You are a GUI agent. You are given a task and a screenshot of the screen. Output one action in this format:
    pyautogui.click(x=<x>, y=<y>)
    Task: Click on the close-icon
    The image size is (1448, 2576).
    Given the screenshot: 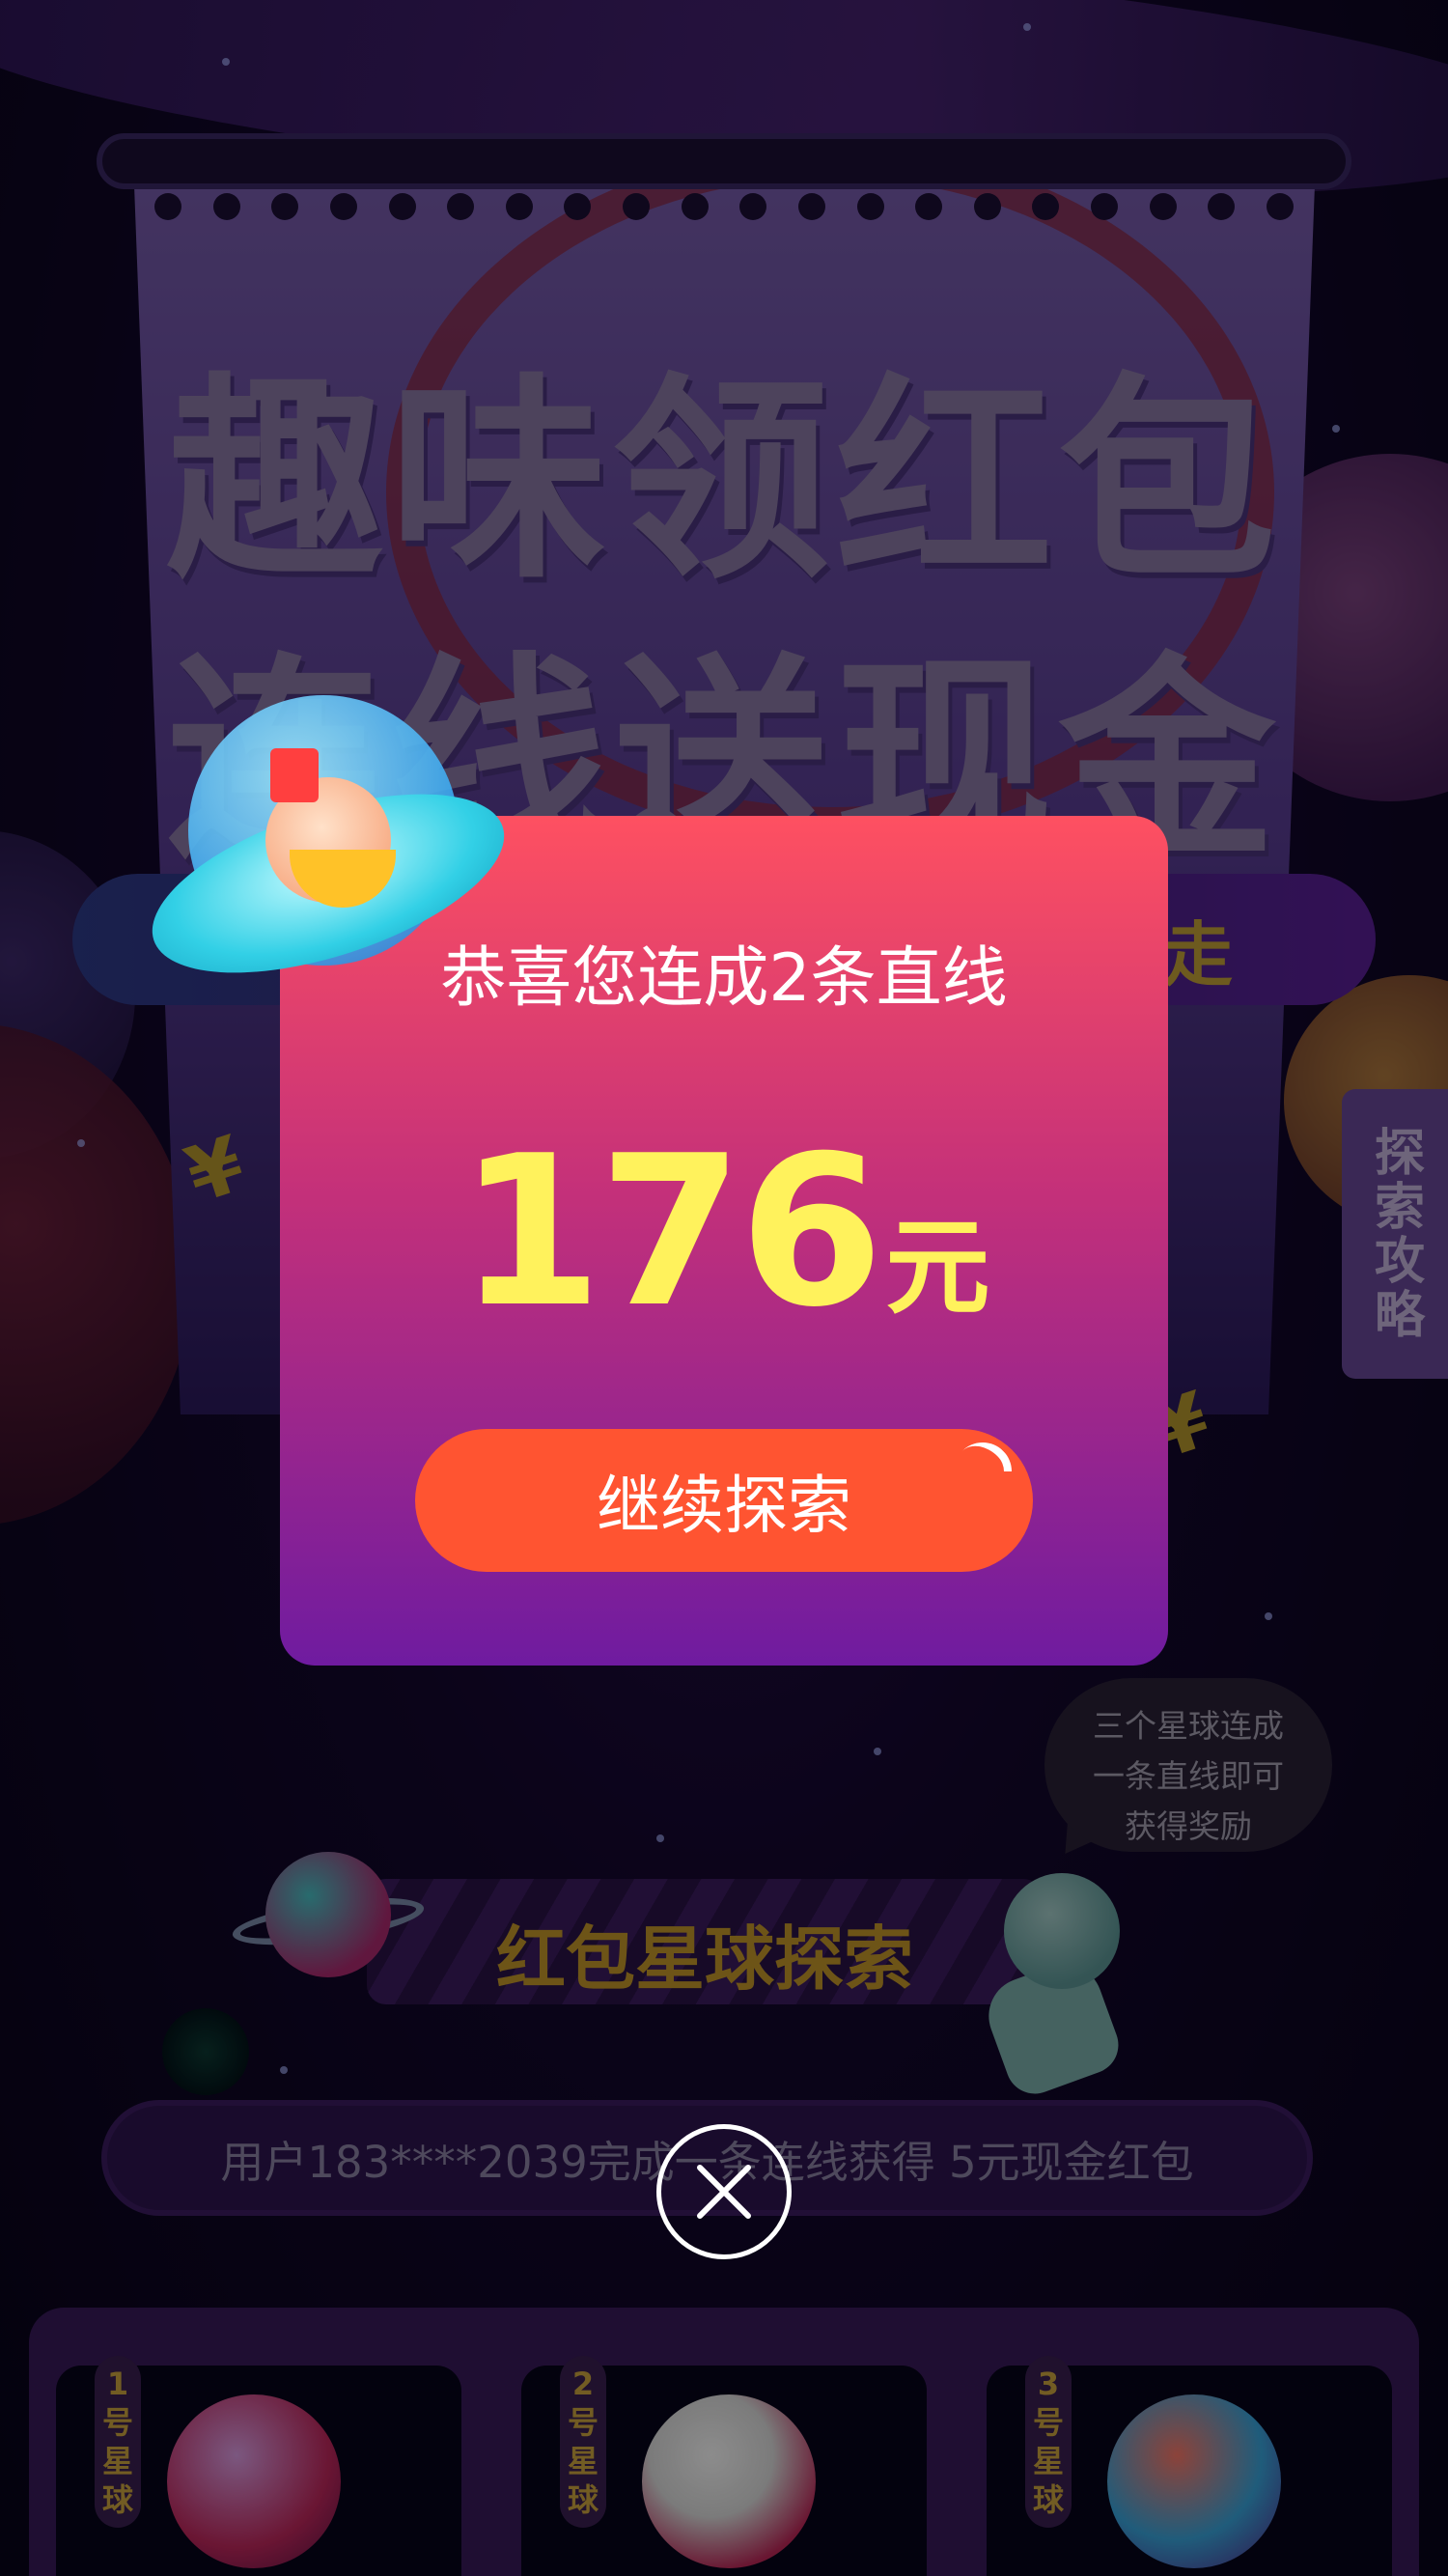 What is the action you would take?
    pyautogui.click(x=724, y=2192)
    